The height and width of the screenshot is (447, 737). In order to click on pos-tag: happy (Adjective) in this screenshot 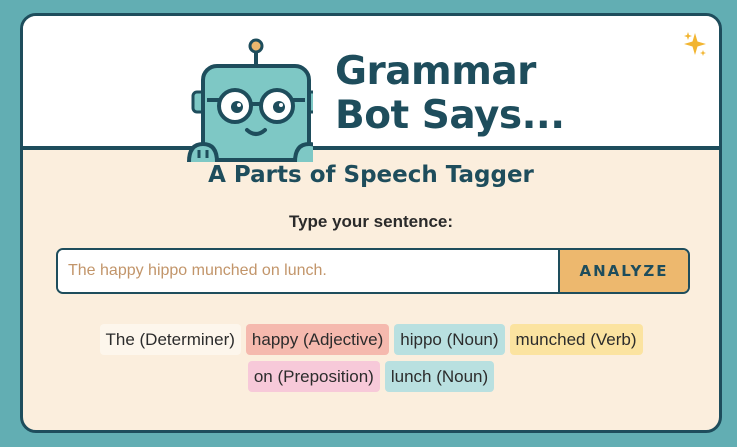, I will do `click(317, 339)`.